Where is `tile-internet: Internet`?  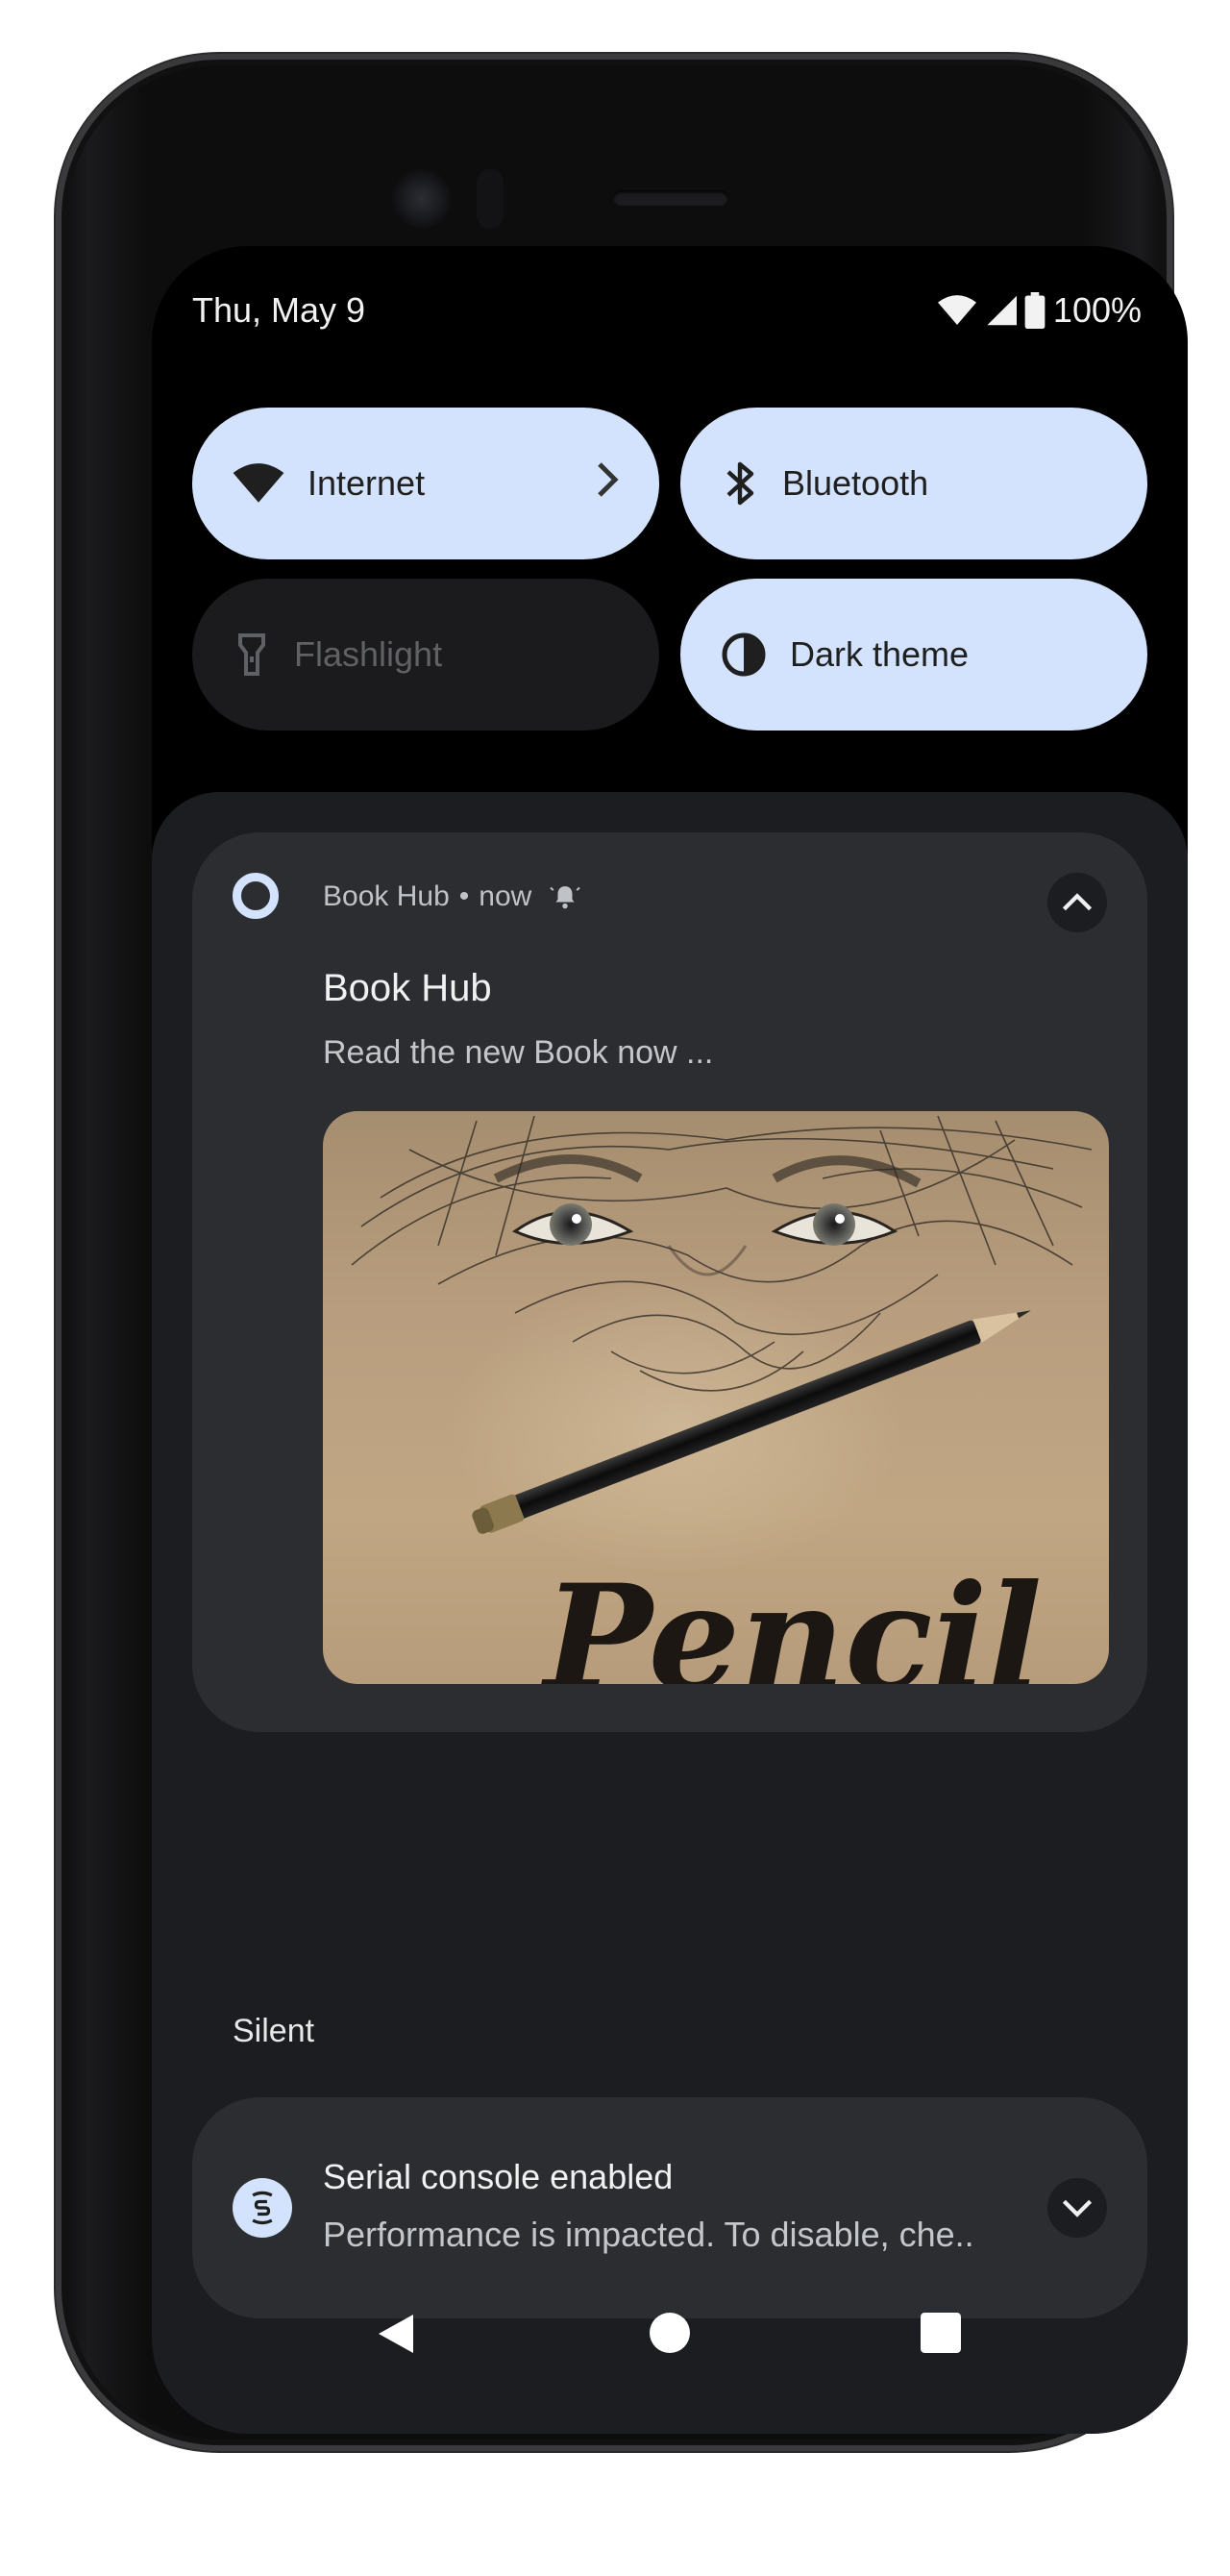
tile-internet: Internet is located at coordinates (426, 484).